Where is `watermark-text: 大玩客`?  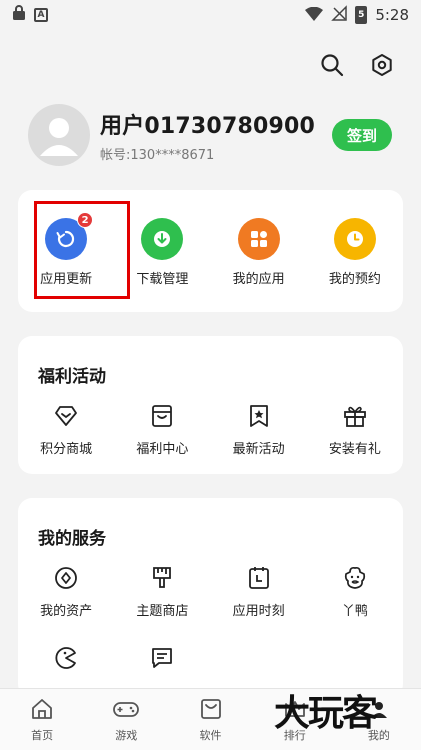
watermark-text: 大玩客 is located at coordinates (326, 713).